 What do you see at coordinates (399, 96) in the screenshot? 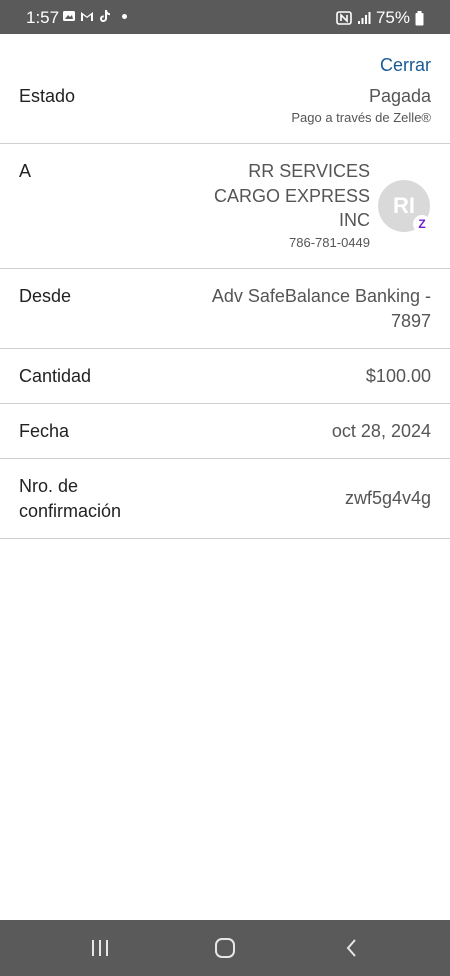
I see `status-value: Pagada` at bounding box center [399, 96].